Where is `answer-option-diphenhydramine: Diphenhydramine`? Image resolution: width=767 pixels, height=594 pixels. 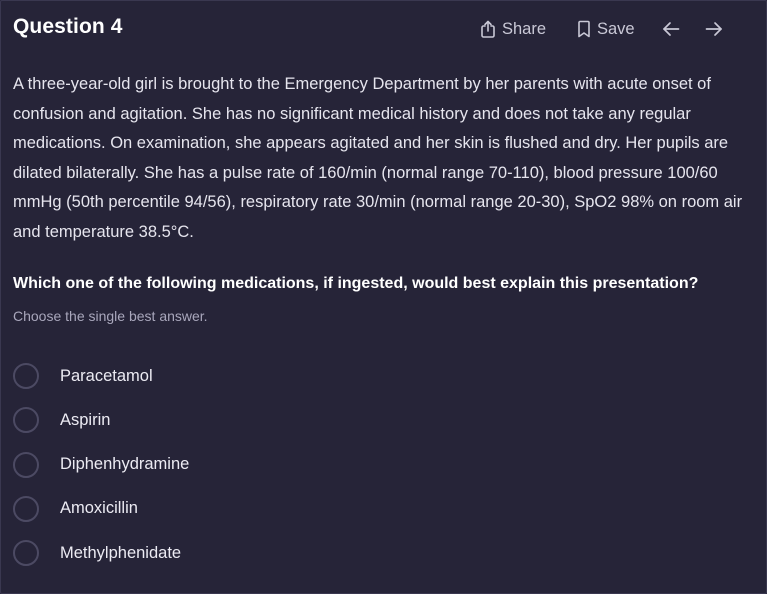 answer-option-diphenhydramine: Diphenhydramine is located at coordinates (263, 465).